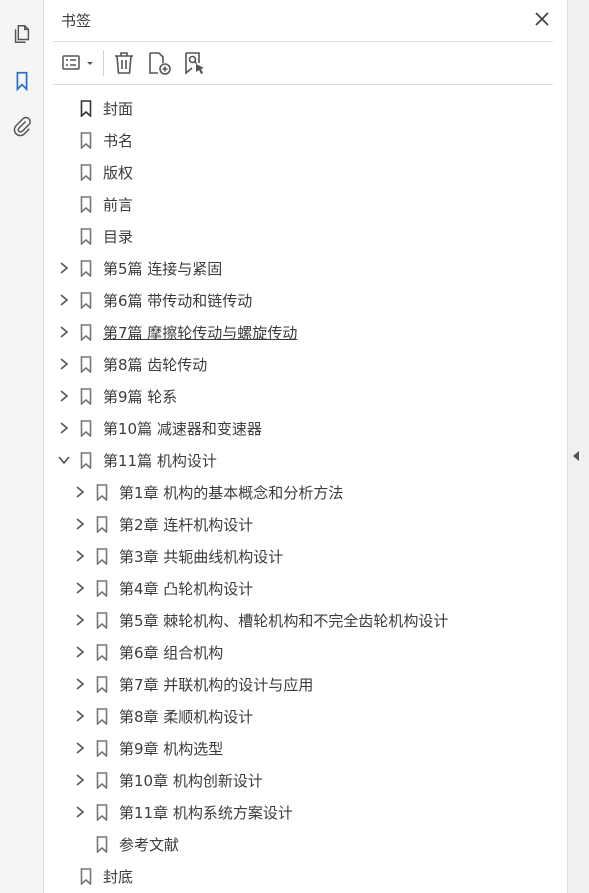 This screenshot has height=893, width=589. Describe the element at coordinates (306, 300) in the screenshot. I see `bookmark-row: 第6篇 带传动和链传动` at that location.